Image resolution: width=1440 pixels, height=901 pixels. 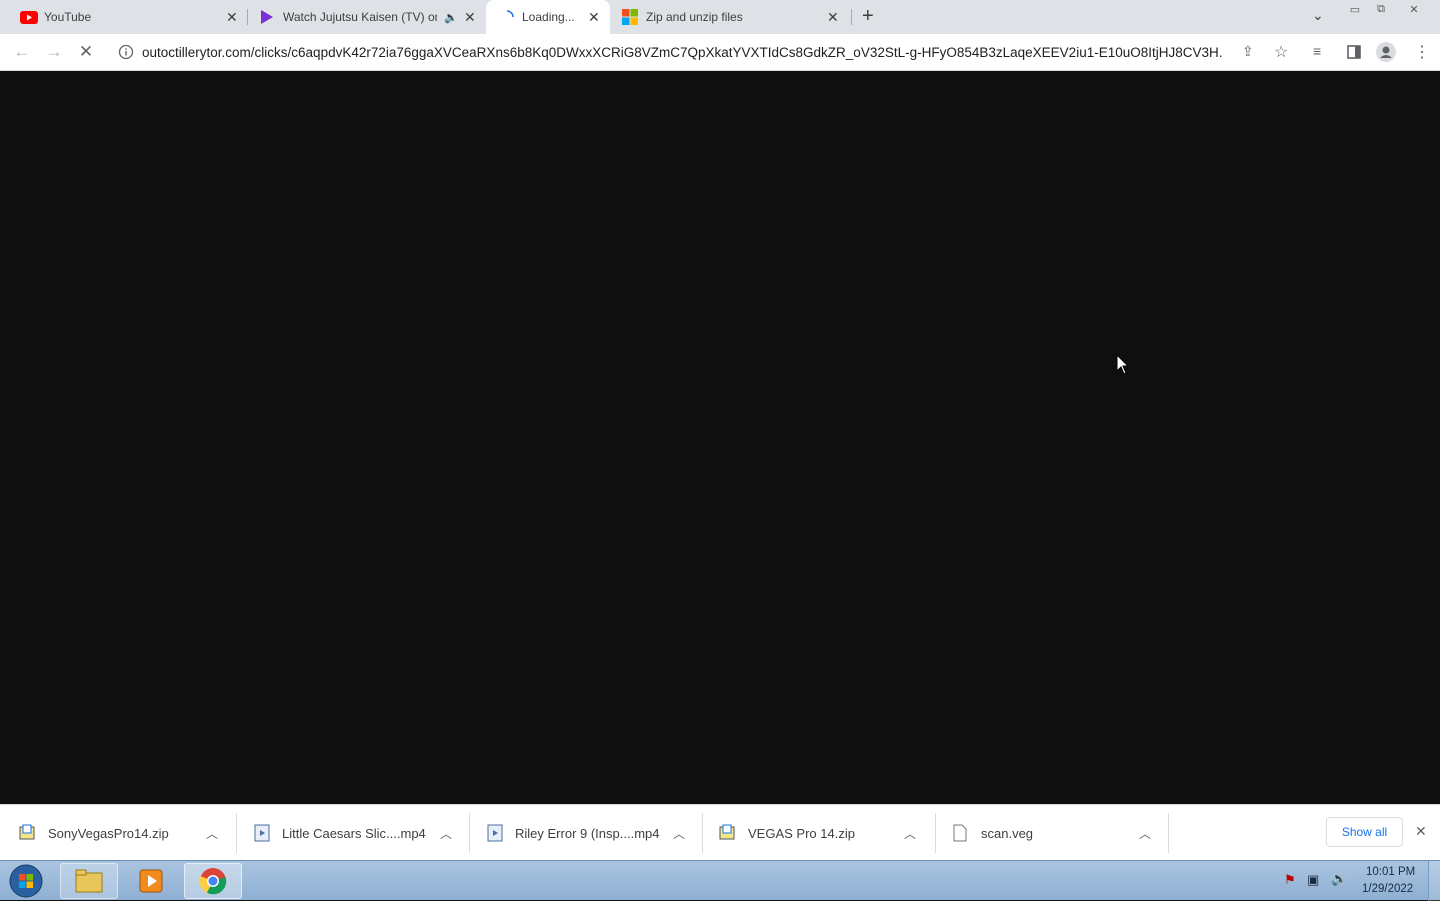 I want to click on profile-avatar-icon, so click(x=1386, y=52).